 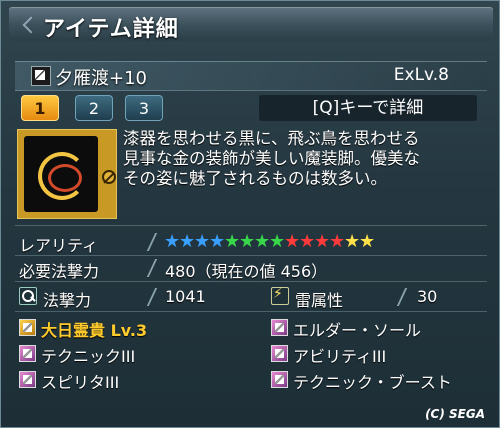 What do you see at coordinates (357, 330) in the screenshot?
I see `ability-2: エルダー・ソール` at bounding box center [357, 330].